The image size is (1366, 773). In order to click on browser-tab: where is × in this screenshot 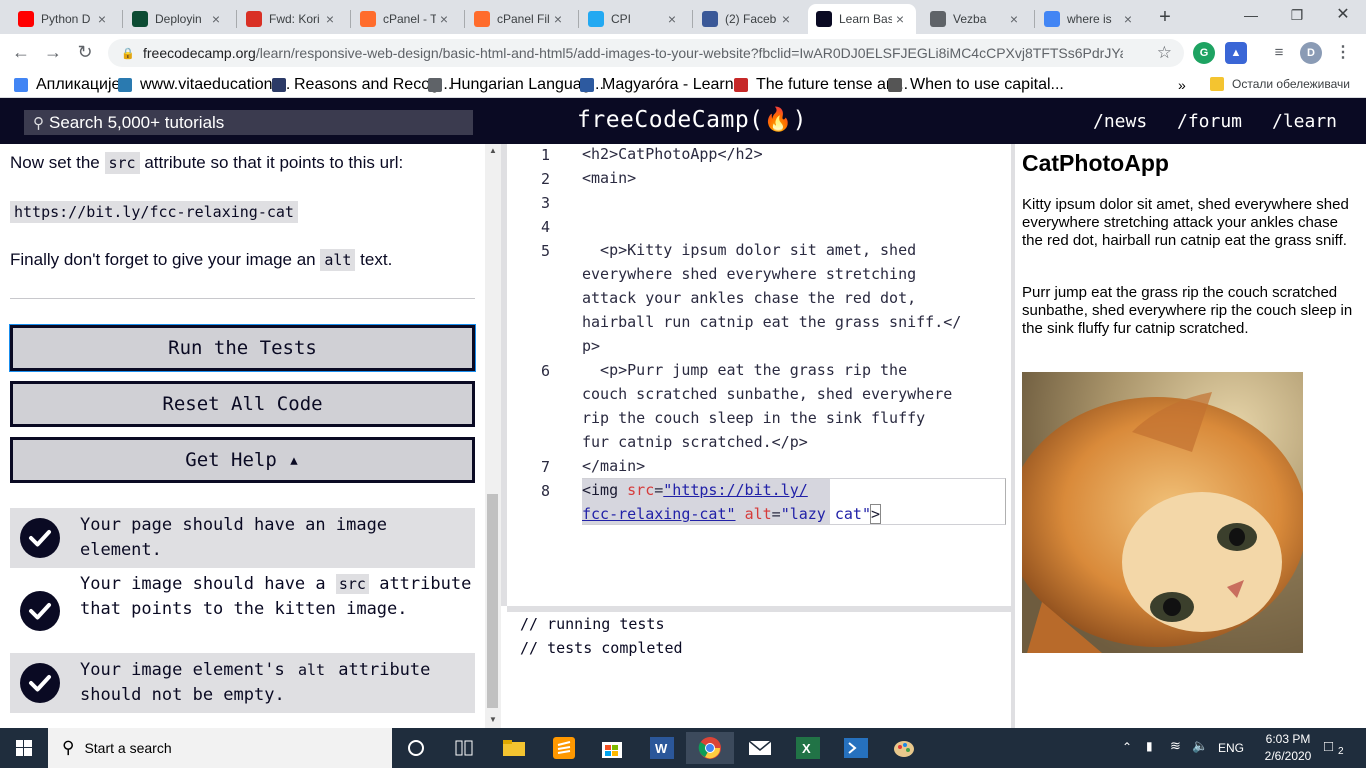, I will do `click(1090, 19)`.